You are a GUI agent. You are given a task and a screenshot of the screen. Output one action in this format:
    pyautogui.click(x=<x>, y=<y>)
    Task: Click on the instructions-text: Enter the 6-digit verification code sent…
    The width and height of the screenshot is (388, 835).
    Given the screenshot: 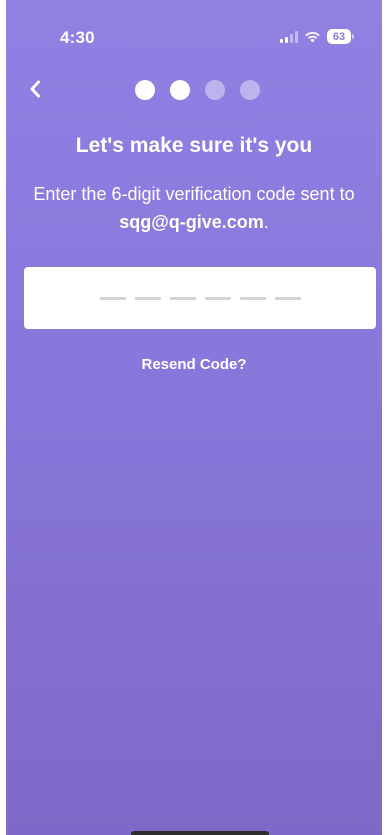 What is the action you would take?
    pyautogui.click(x=194, y=194)
    